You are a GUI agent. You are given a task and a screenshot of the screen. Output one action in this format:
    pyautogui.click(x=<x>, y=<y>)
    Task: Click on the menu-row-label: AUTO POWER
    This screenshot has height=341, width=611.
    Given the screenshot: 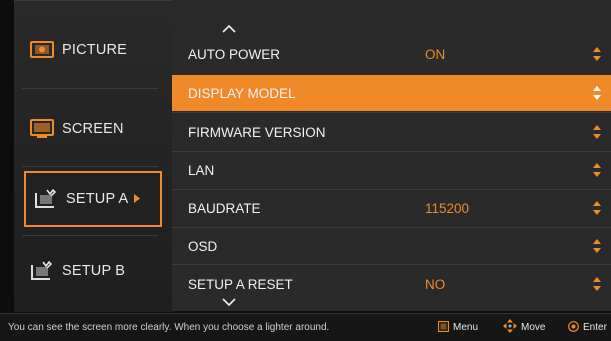 What is the action you would take?
    pyautogui.click(x=234, y=54)
    